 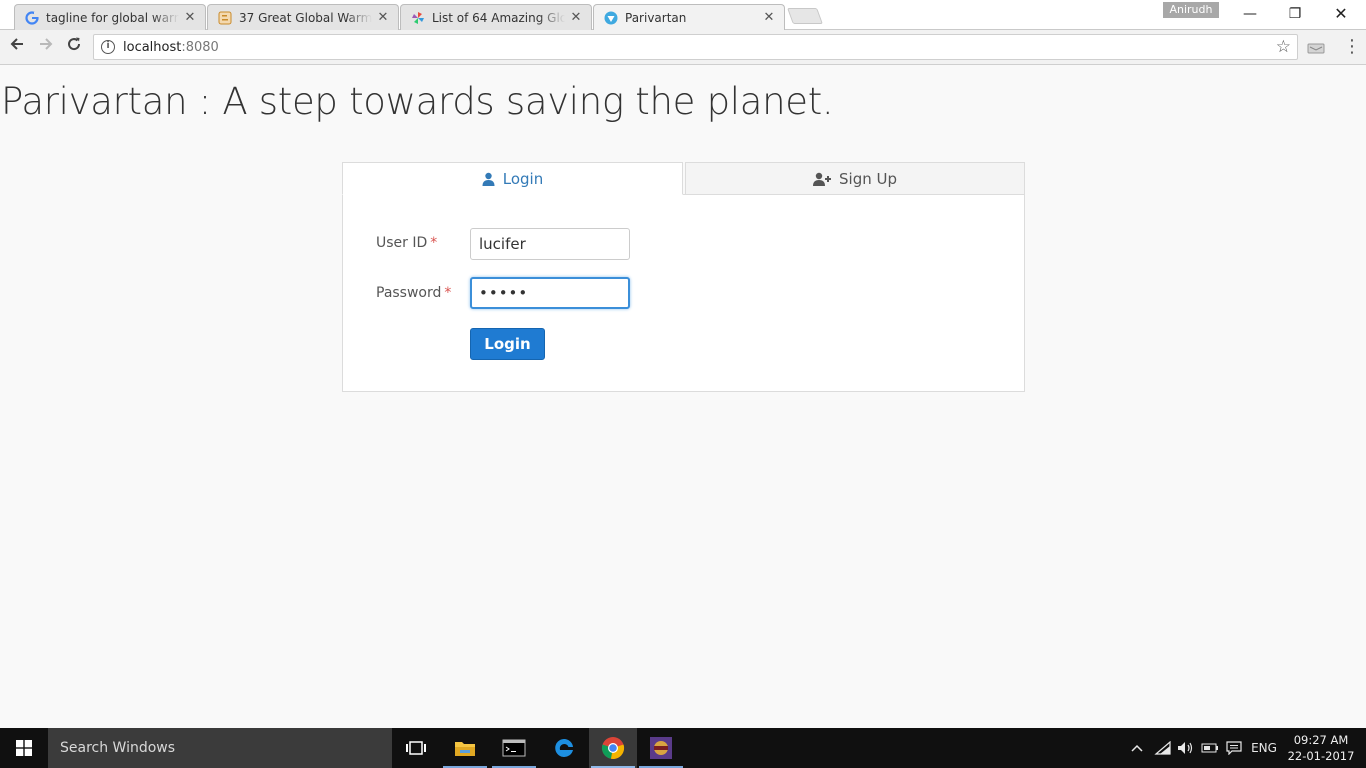 What do you see at coordinates (695, 47) in the screenshot?
I see `address-bar: i localhost:8080 ☆` at bounding box center [695, 47].